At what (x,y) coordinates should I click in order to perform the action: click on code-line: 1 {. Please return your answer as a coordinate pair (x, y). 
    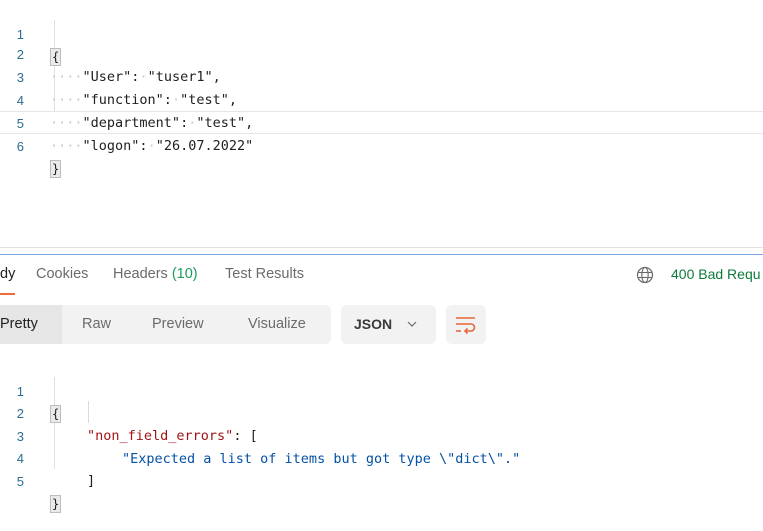
    Looking at the image, I should click on (381, 390).